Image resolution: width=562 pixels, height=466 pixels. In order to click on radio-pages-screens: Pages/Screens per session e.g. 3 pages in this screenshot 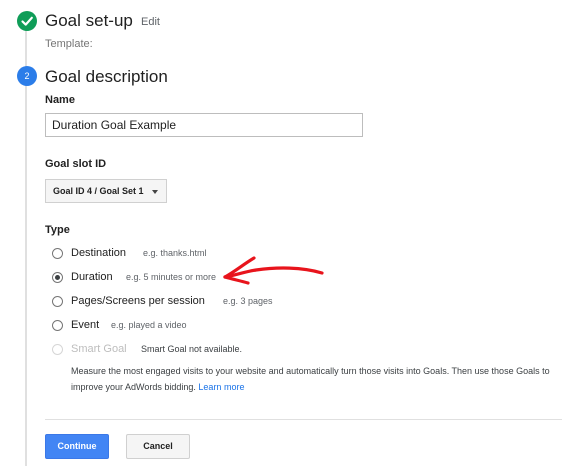, I will do `click(167, 303)`.